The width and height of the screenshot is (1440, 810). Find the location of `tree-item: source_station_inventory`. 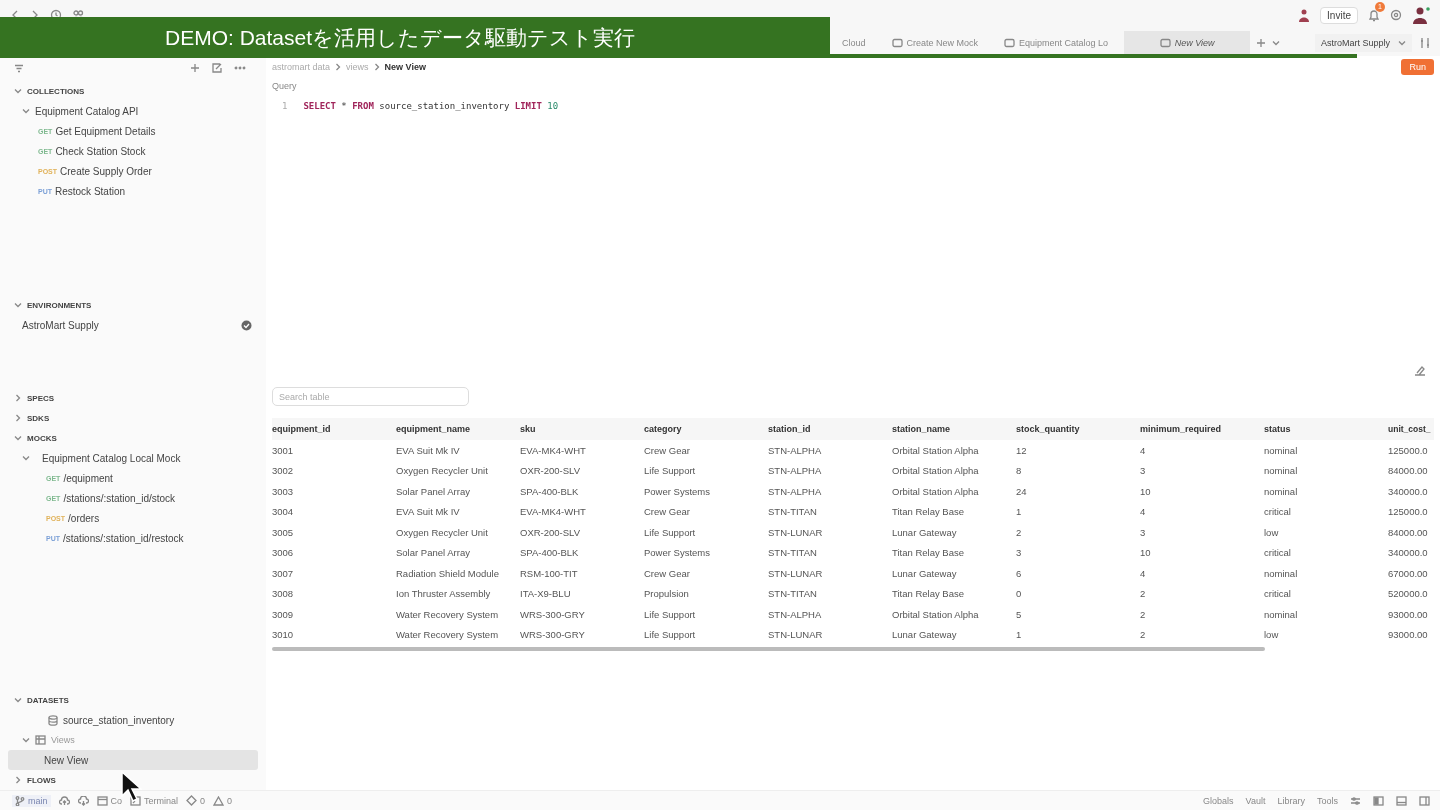

tree-item: source_station_inventory is located at coordinates (133, 720).